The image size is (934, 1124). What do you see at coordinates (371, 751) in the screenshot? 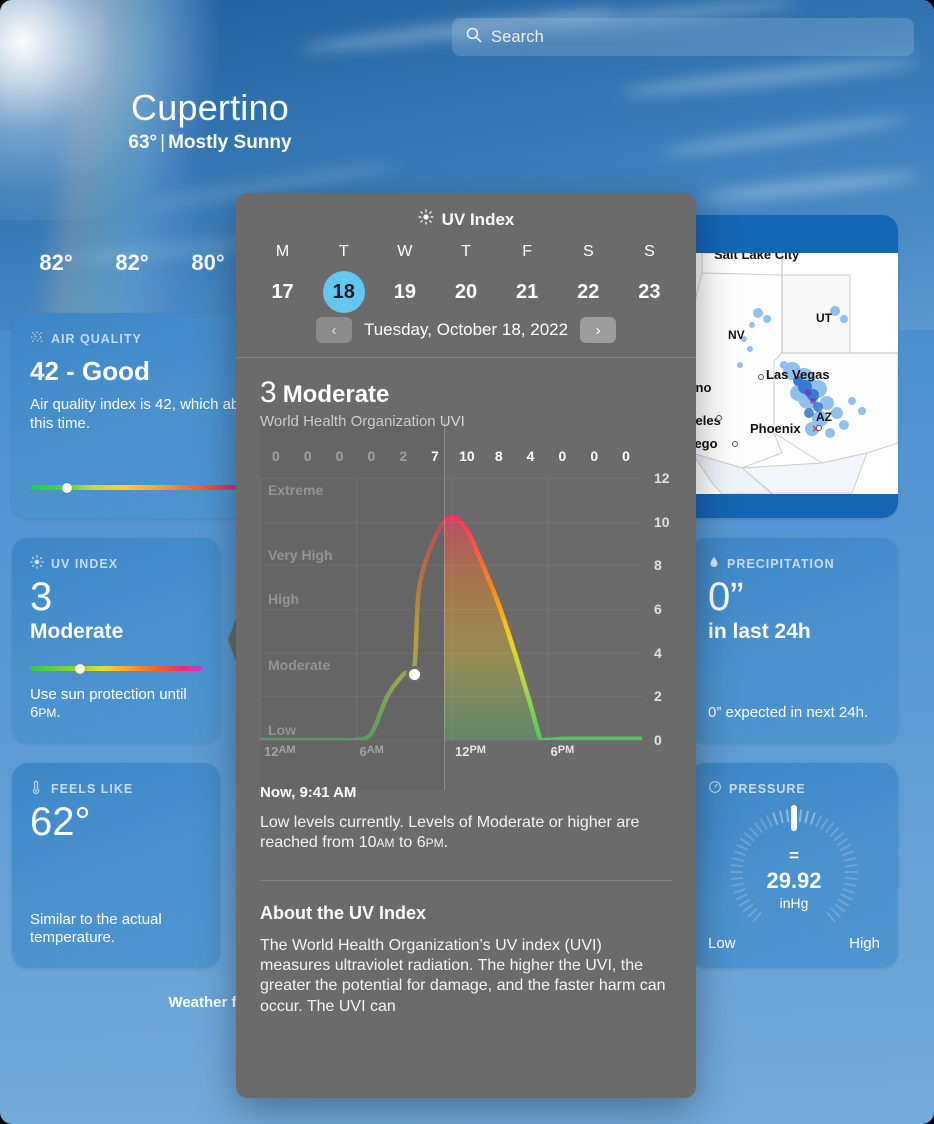
I see `x-tick: 6 AM` at bounding box center [371, 751].